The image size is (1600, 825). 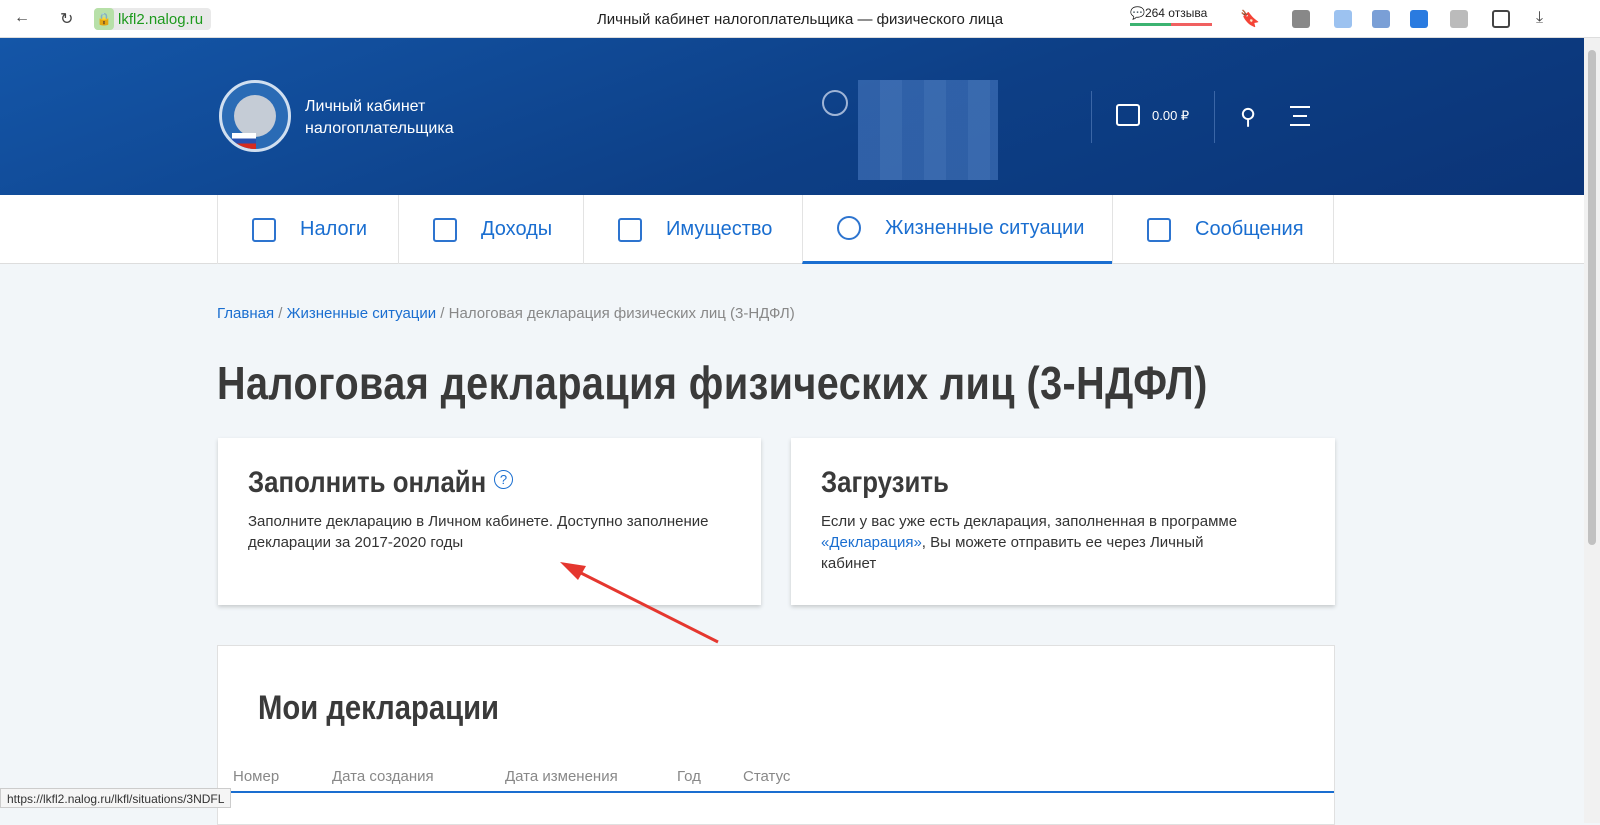 What do you see at coordinates (383, 776) in the screenshot?
I see `column-header: Дата создания` at bounding box center [383, 776].